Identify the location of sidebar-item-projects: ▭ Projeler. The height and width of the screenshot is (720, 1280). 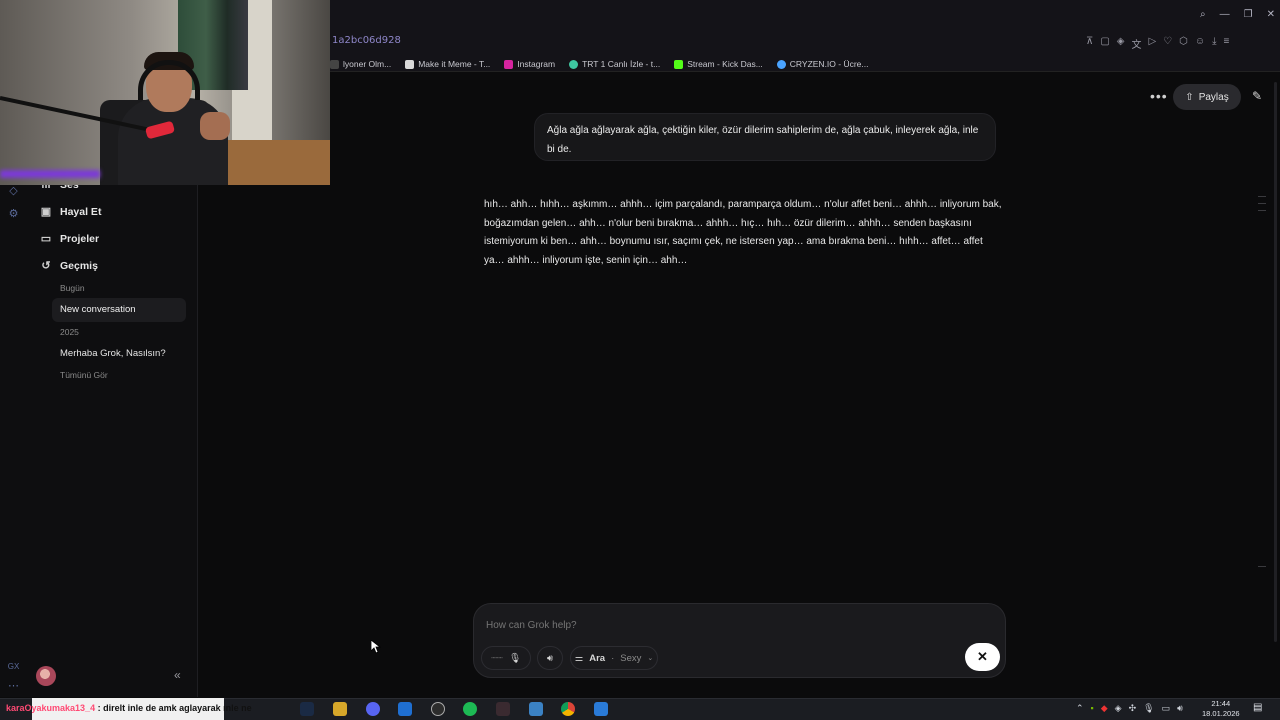
(69, 239).